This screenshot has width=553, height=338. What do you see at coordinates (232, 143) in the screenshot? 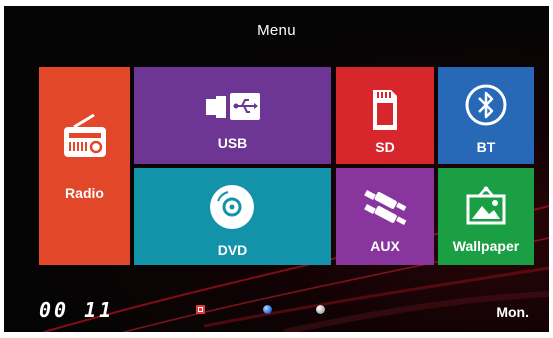
I see `usb-label: USB` at bounding box center [232, 143].